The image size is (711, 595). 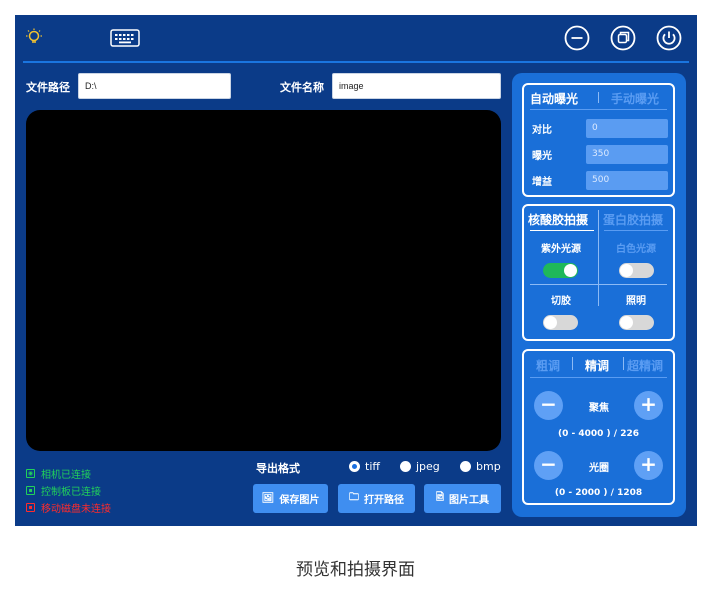 What do you see at coordinates (66, 475) in the screenshot?
I see `camera-status-text: 相机已连接` at bounding box center [66, 475].